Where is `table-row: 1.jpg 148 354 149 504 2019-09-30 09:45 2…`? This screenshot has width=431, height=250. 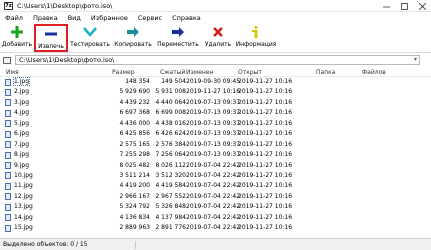
table-row: 1.jpg 148 354 149 504 2019-09-30 09:45 2… is located at coordinates (215, 82).